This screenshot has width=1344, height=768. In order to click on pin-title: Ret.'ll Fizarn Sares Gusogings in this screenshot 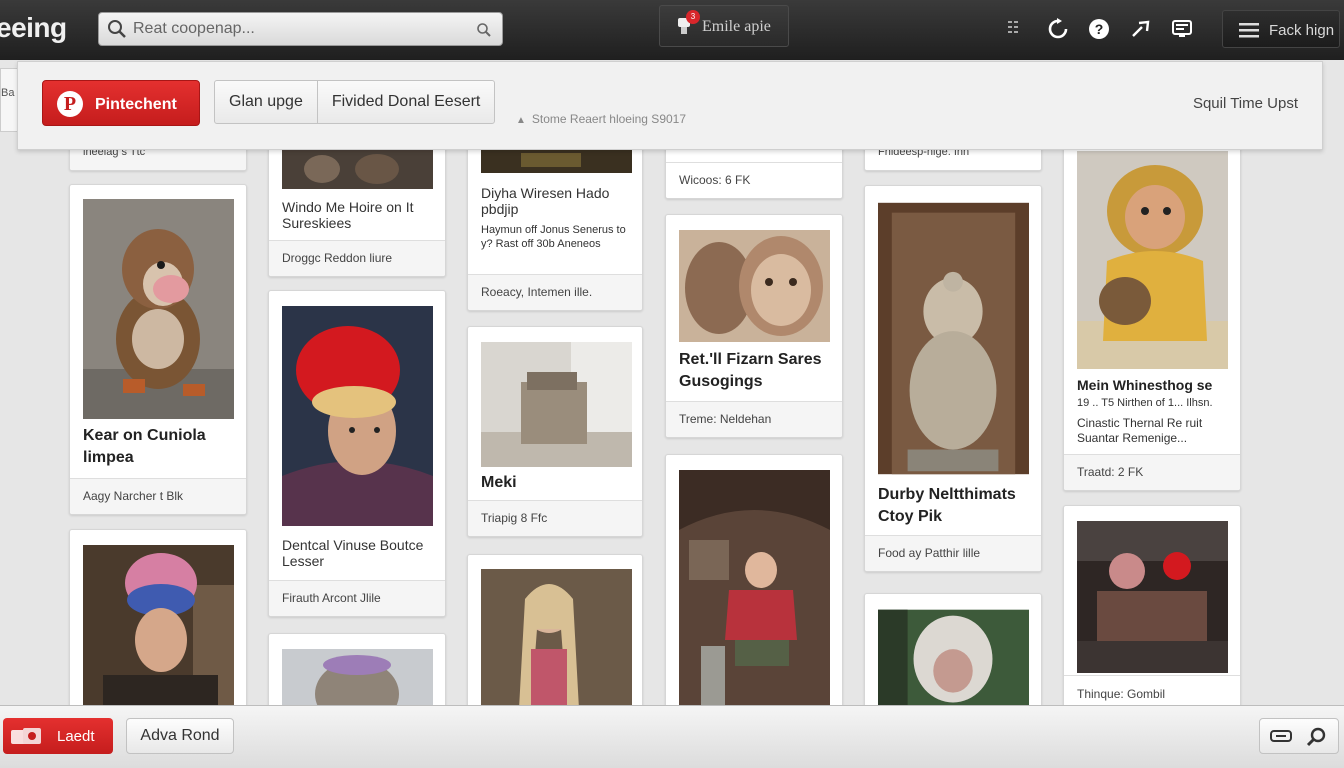, I will do `click(750, 370)`.